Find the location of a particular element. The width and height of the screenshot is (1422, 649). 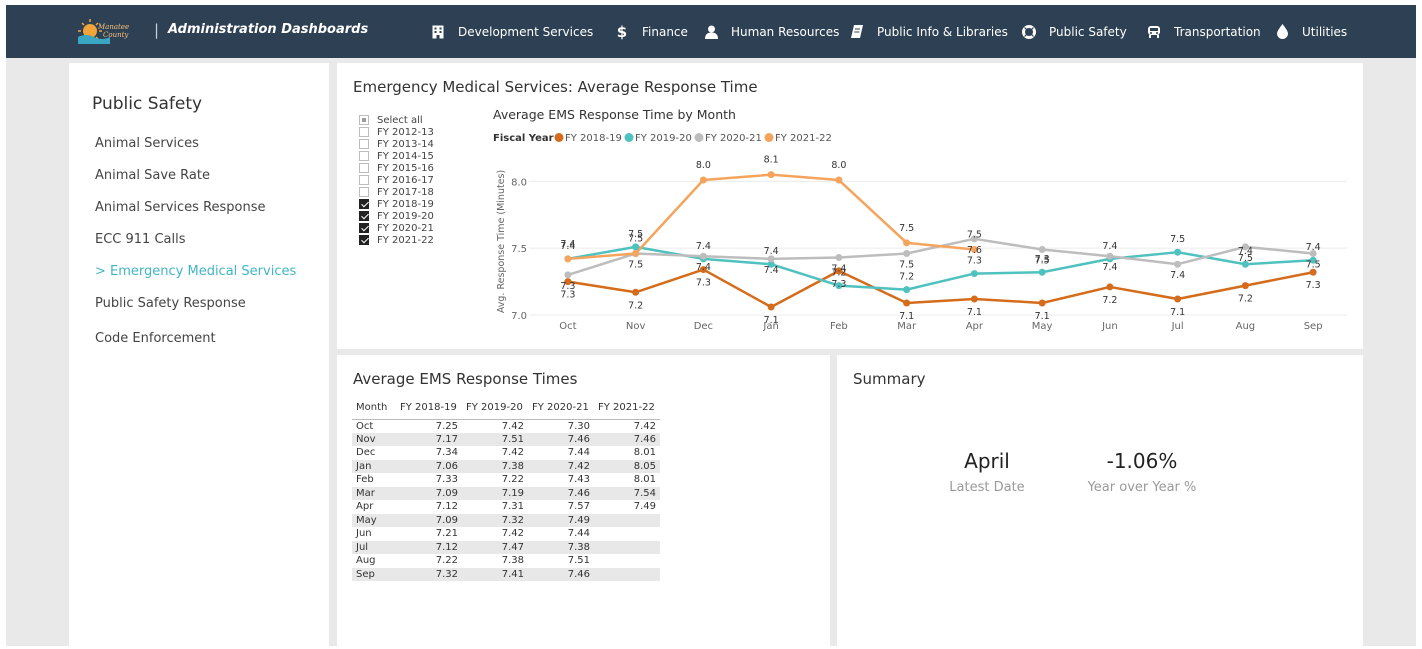

sidebar-item-animal-save-rate: Animal Save Rate is located at coordinates (152, 175).